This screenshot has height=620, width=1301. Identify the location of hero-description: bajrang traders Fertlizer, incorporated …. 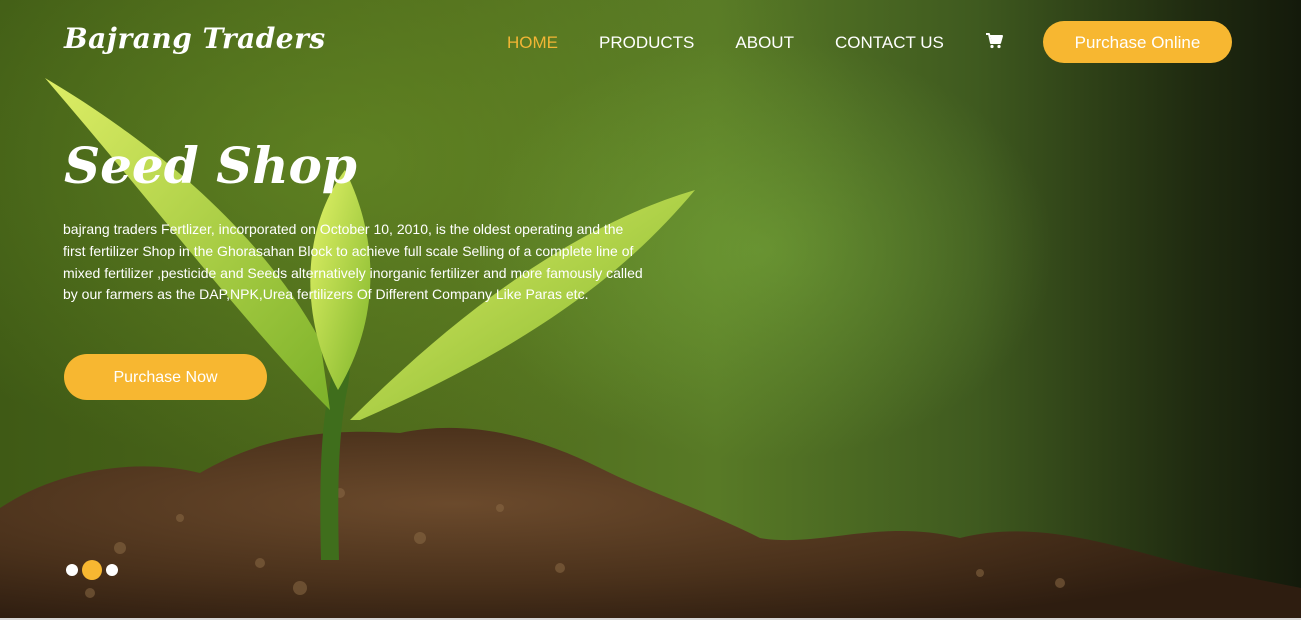
(353, 262).